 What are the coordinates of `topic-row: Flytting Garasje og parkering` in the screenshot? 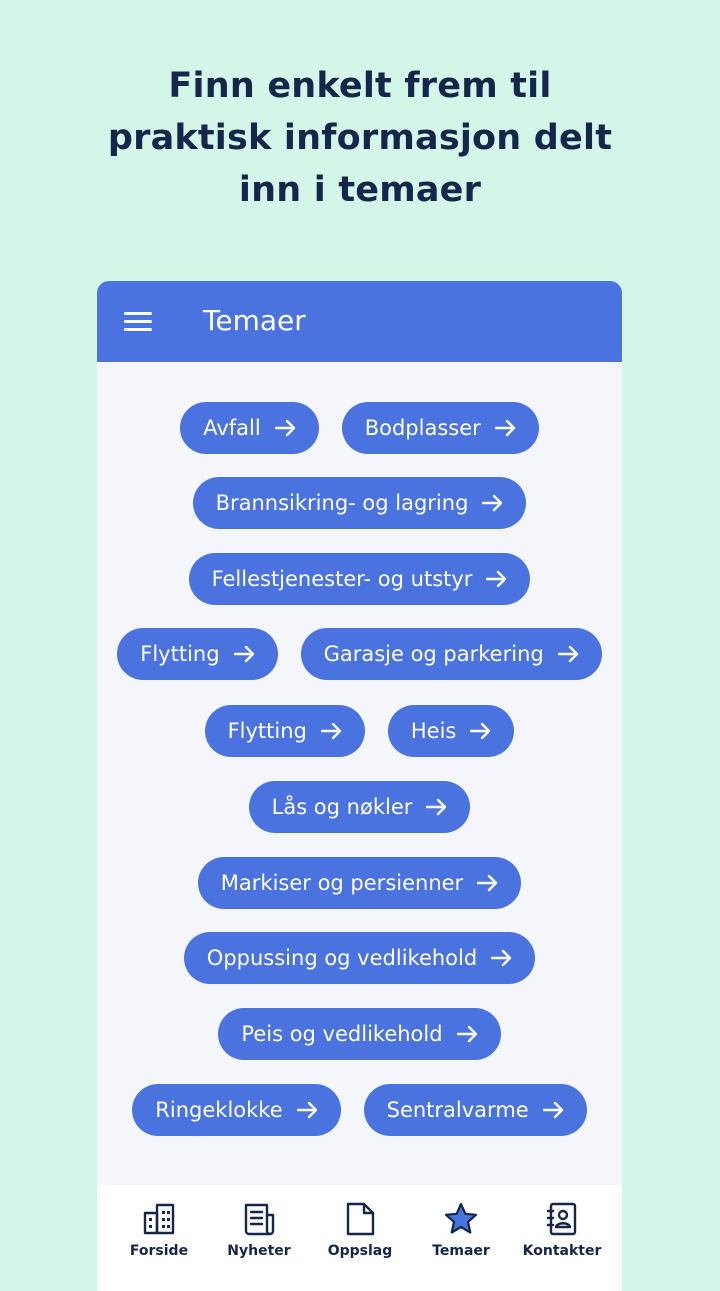 It's located at (359, 654).